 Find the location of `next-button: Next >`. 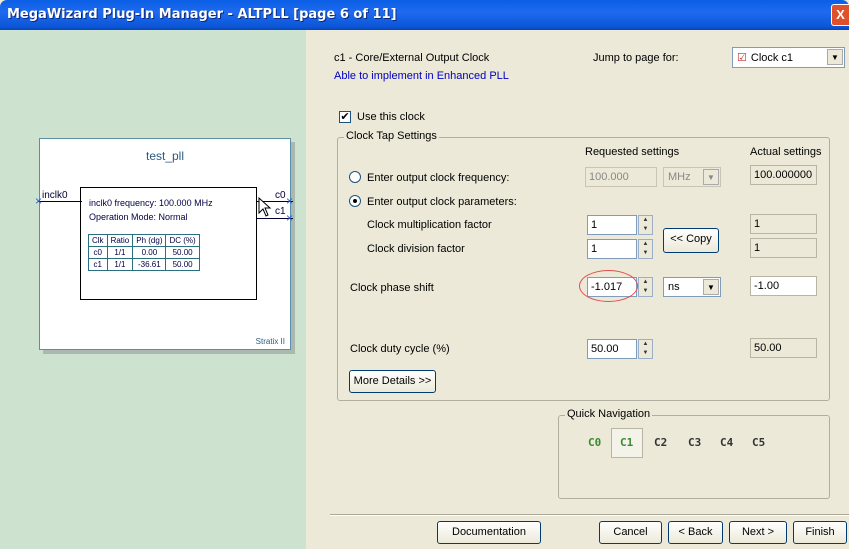

next-button: Next > is located at coordinates (758, 532).